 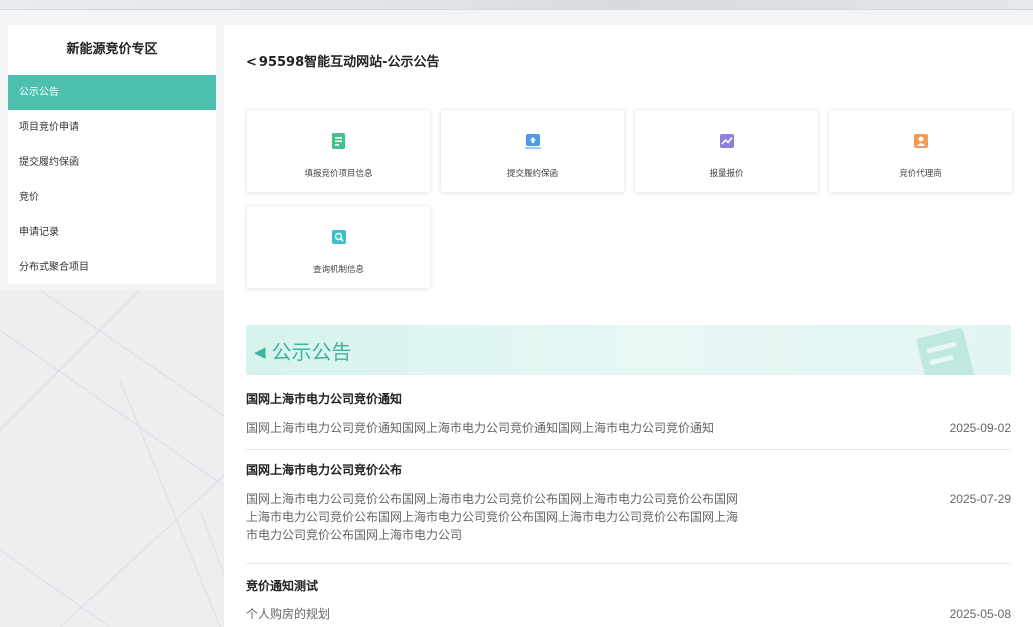 What do you see at coordinates (112, 232) in the screenshot?
I see `sidebar-item-application-records: 申请记录` at bounding box center [112, 232].